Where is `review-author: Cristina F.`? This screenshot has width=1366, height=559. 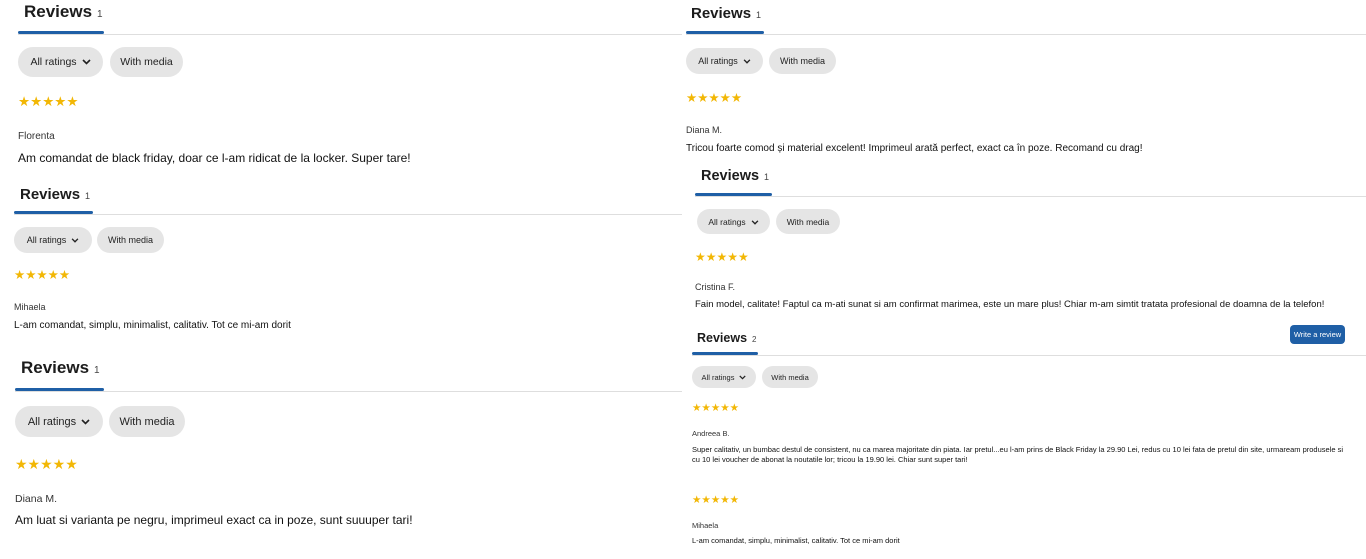 review-author: Cristina F. is located at coordinates (715, 287).